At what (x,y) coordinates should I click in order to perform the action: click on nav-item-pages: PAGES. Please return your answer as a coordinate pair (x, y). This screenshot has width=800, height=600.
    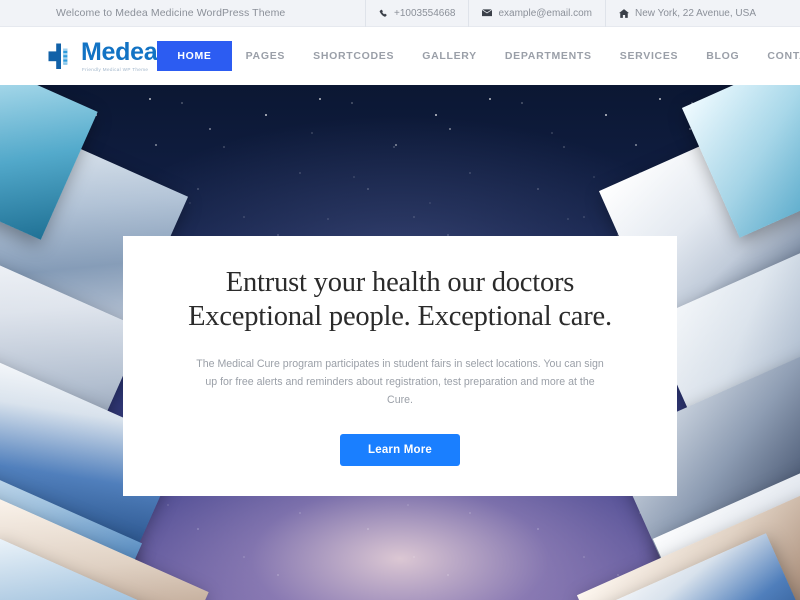
    Looking at the image, I should click on (265, 56).